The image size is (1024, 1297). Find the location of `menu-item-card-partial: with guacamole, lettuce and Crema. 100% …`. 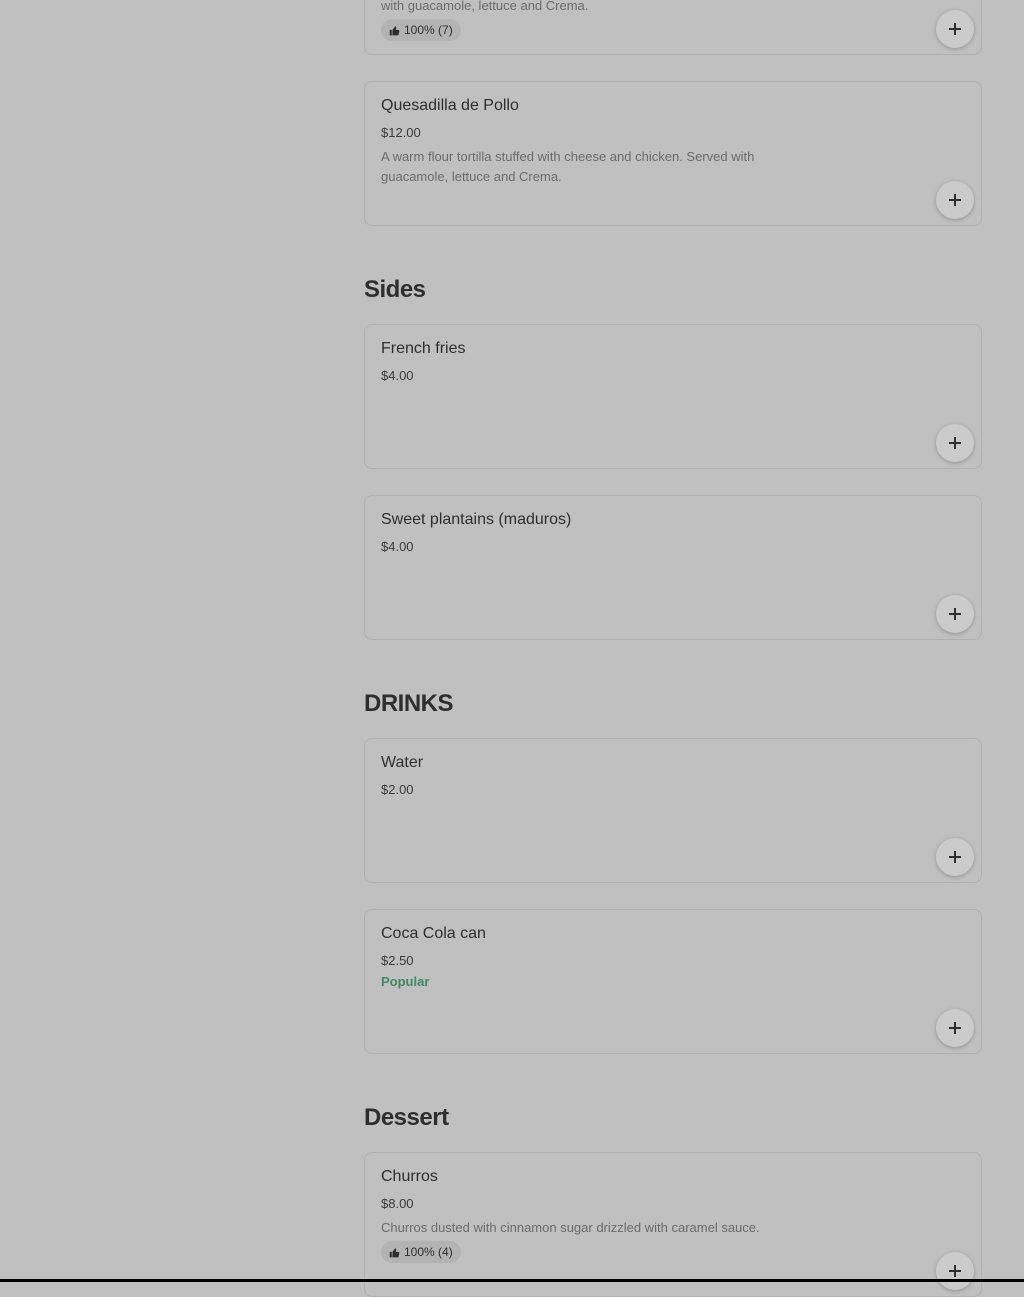

menu-item-card-partial: with guacamole, lettuce and Crema. 100% … is located at coordinates (673, 27).